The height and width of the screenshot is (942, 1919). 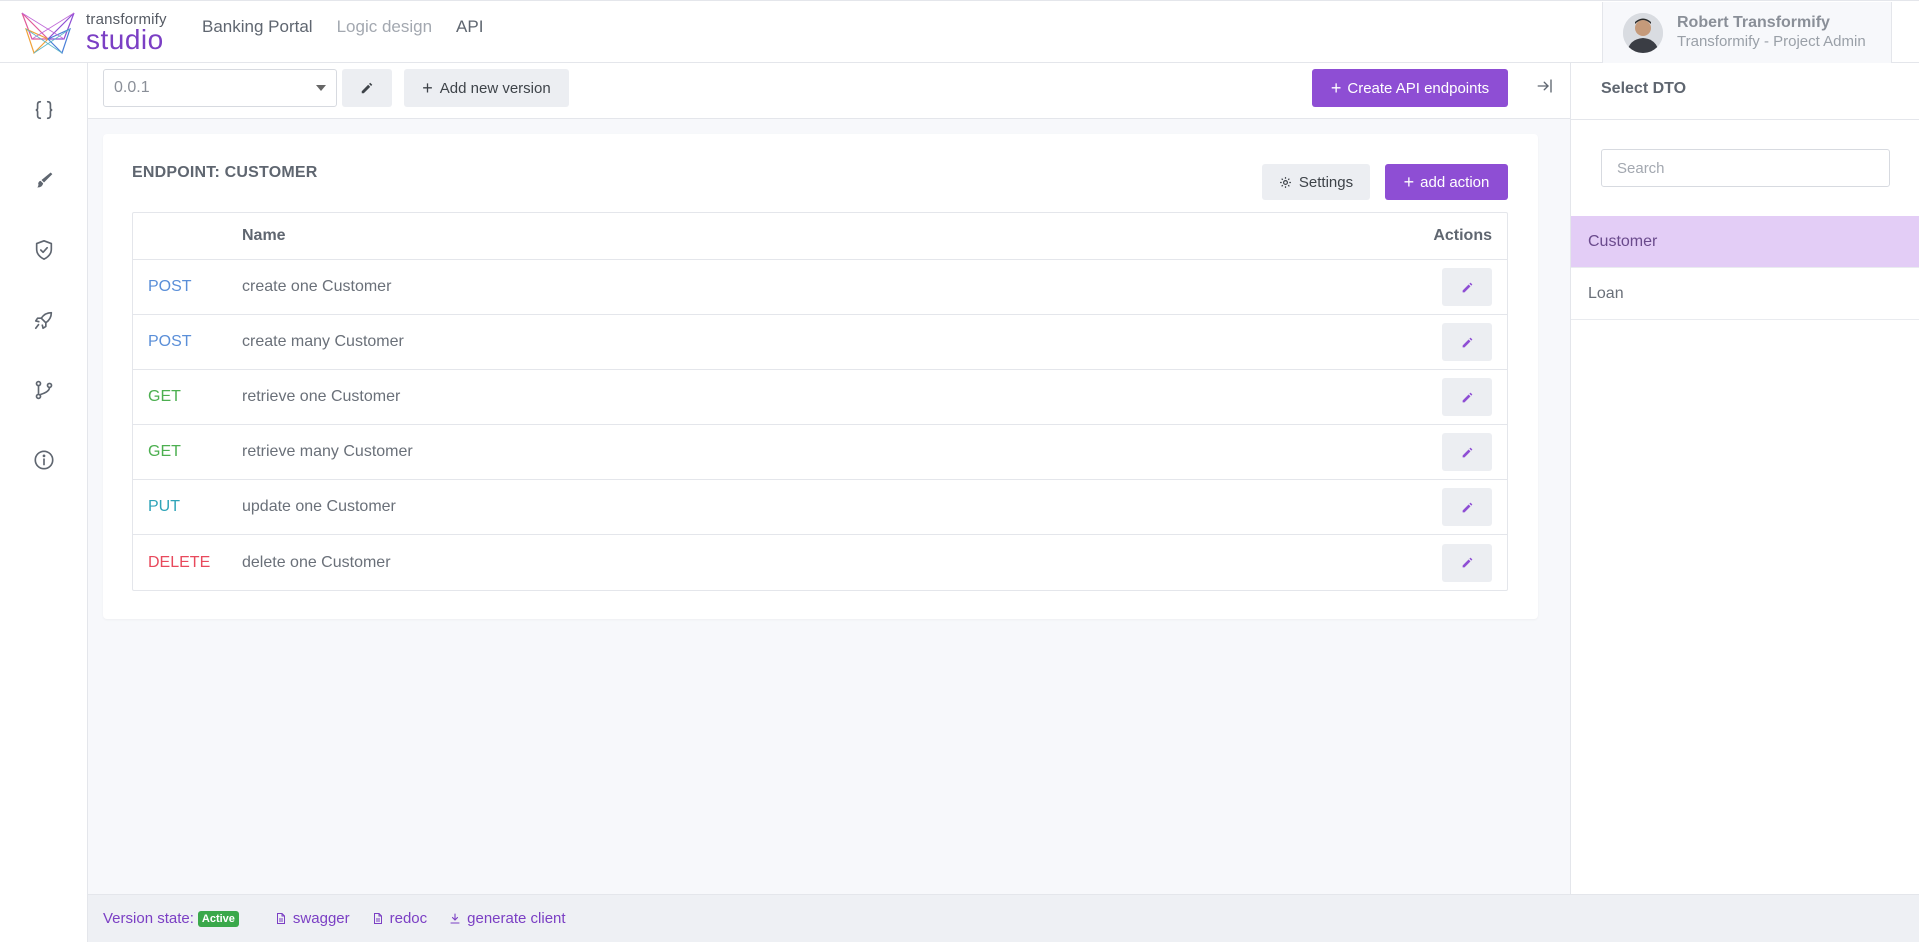 I want to click on action-name: update one Customer, so click(x=319, y=506).